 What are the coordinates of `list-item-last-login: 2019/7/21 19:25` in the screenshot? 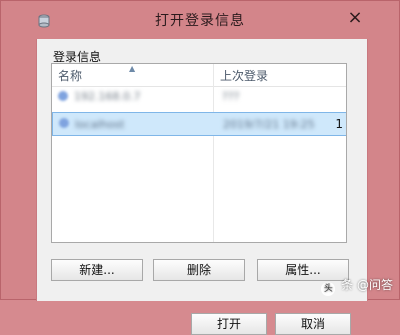 It's located at (269, 124).